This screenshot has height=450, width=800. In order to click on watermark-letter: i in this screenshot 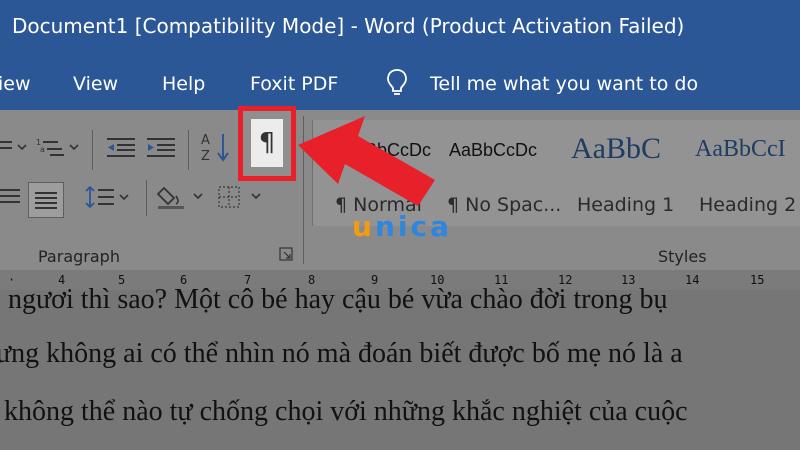, I will do `click(404, 226)`.